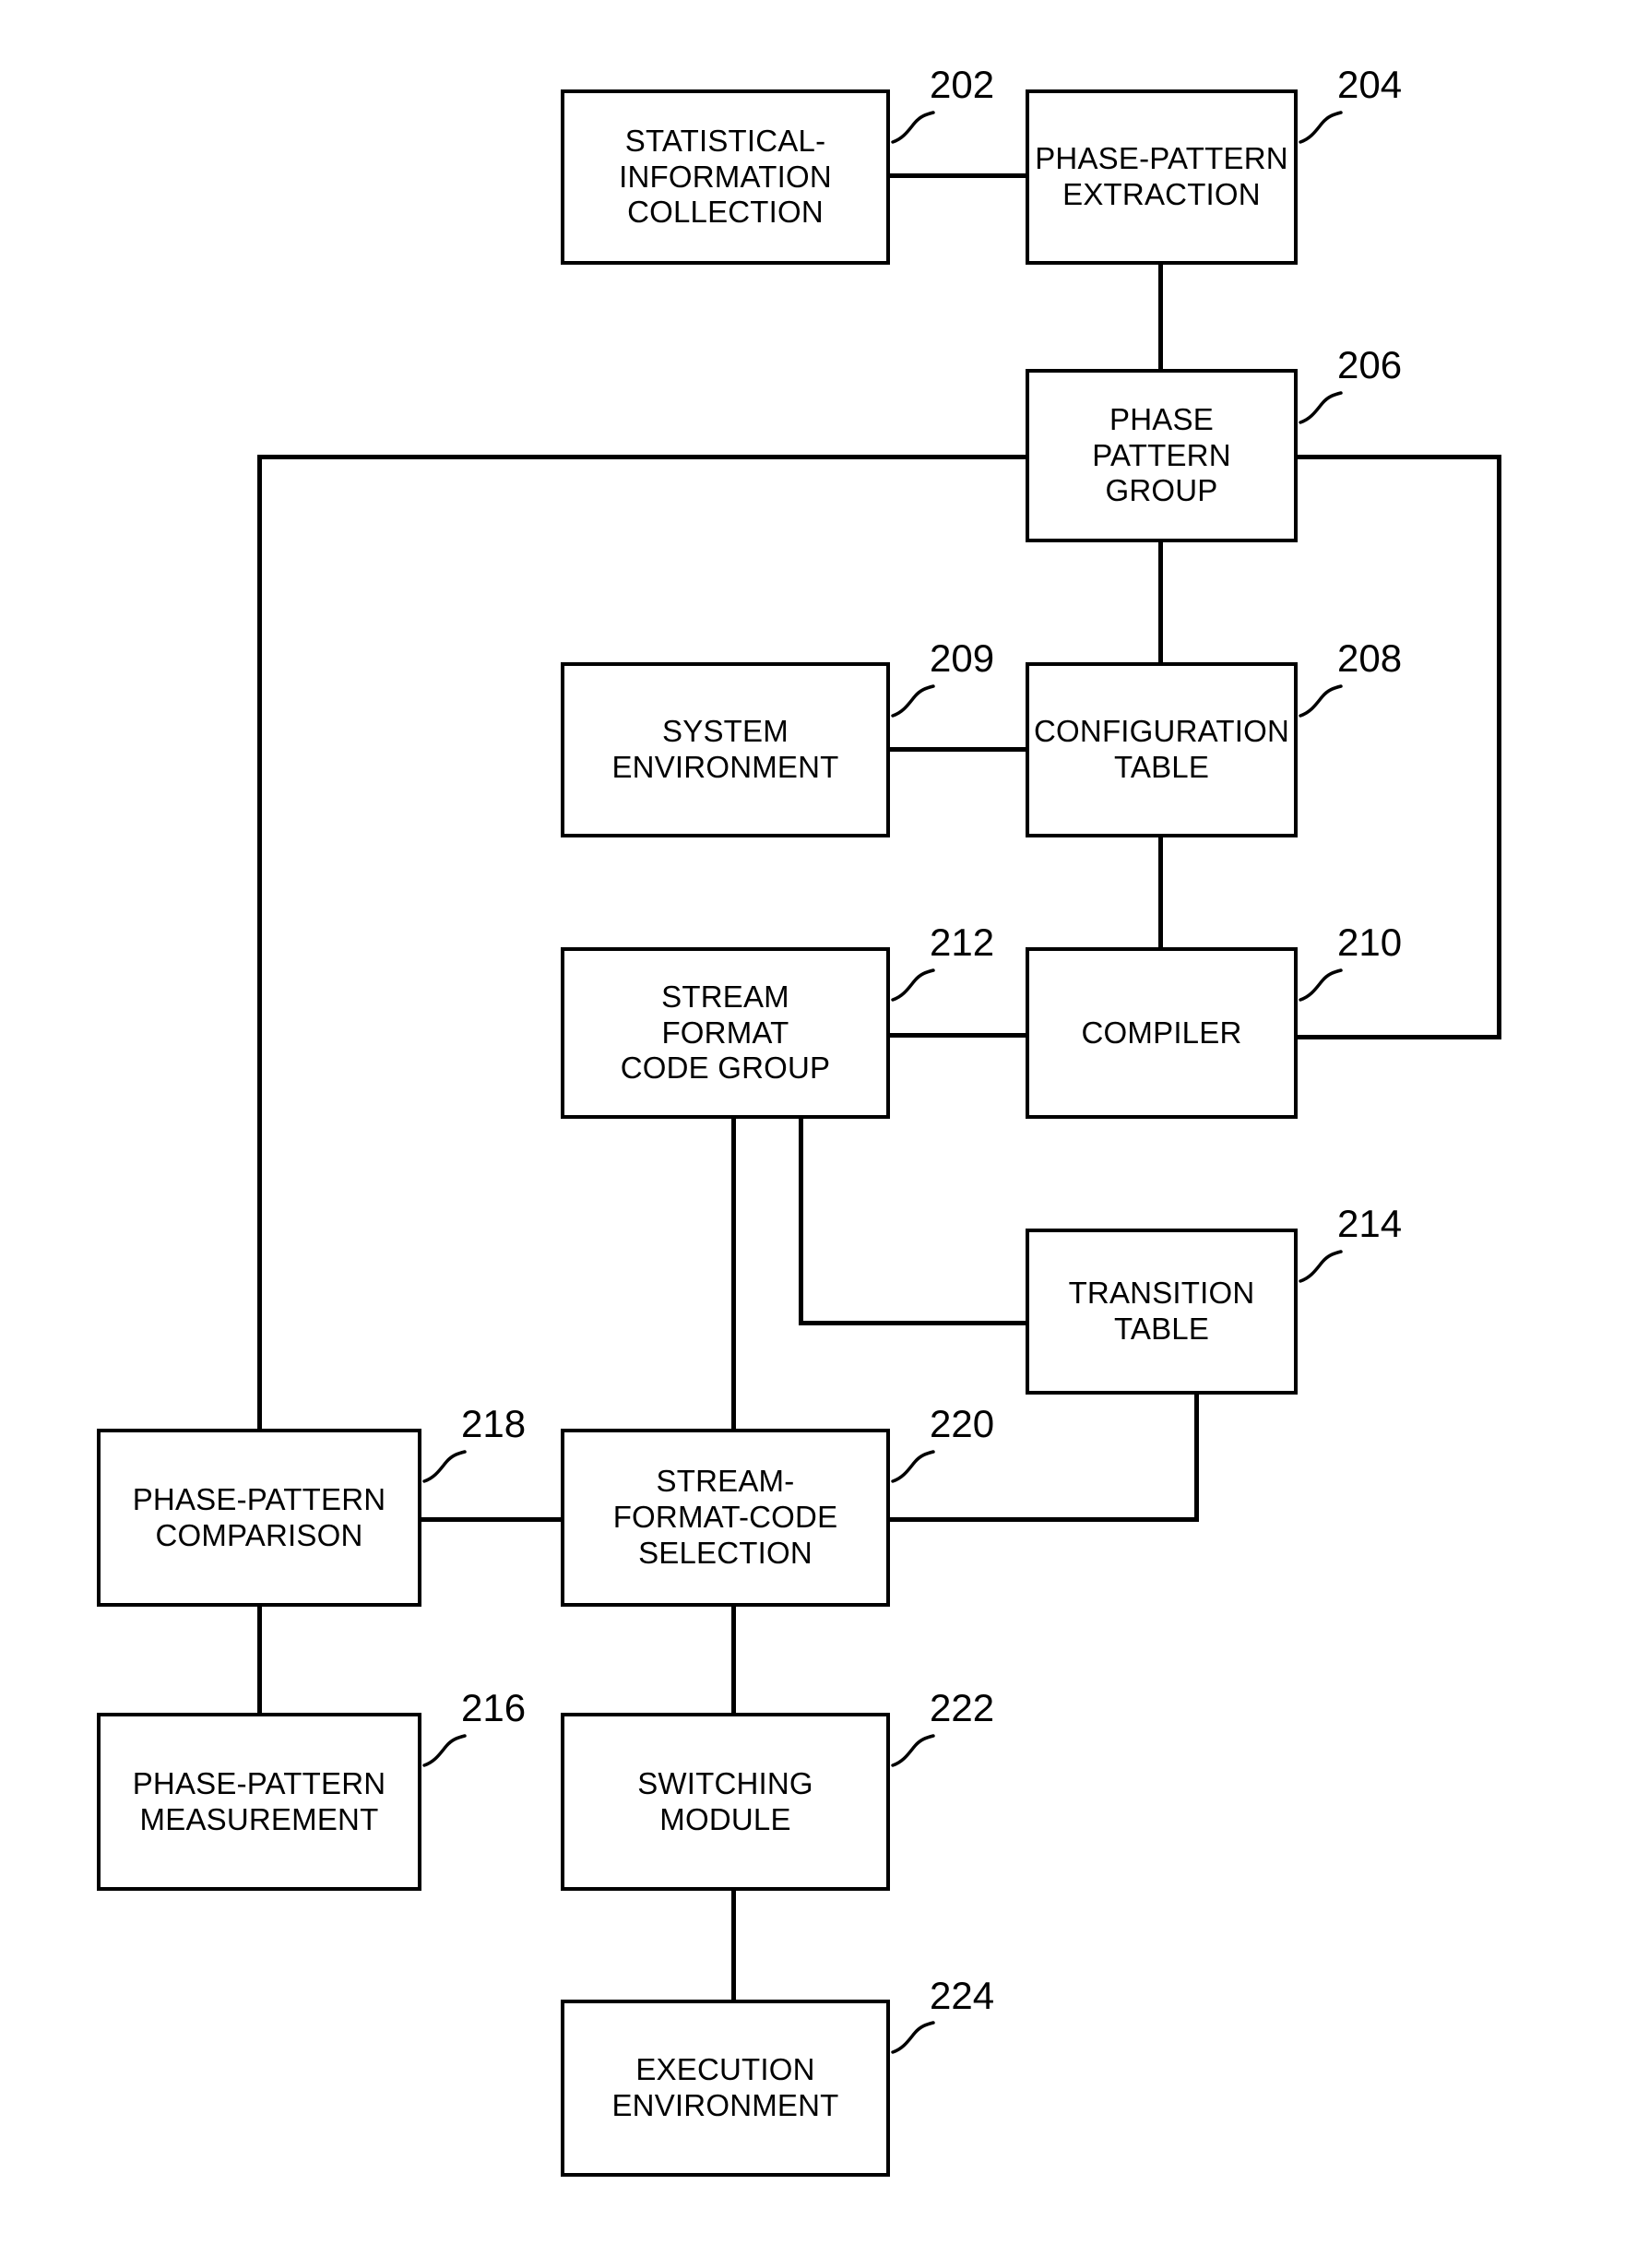 The height and width of the screenshot is (2268, 1637). I want to click on block-label-212: STREAM FORMAT CODE GROUP, so click(725, 1032).